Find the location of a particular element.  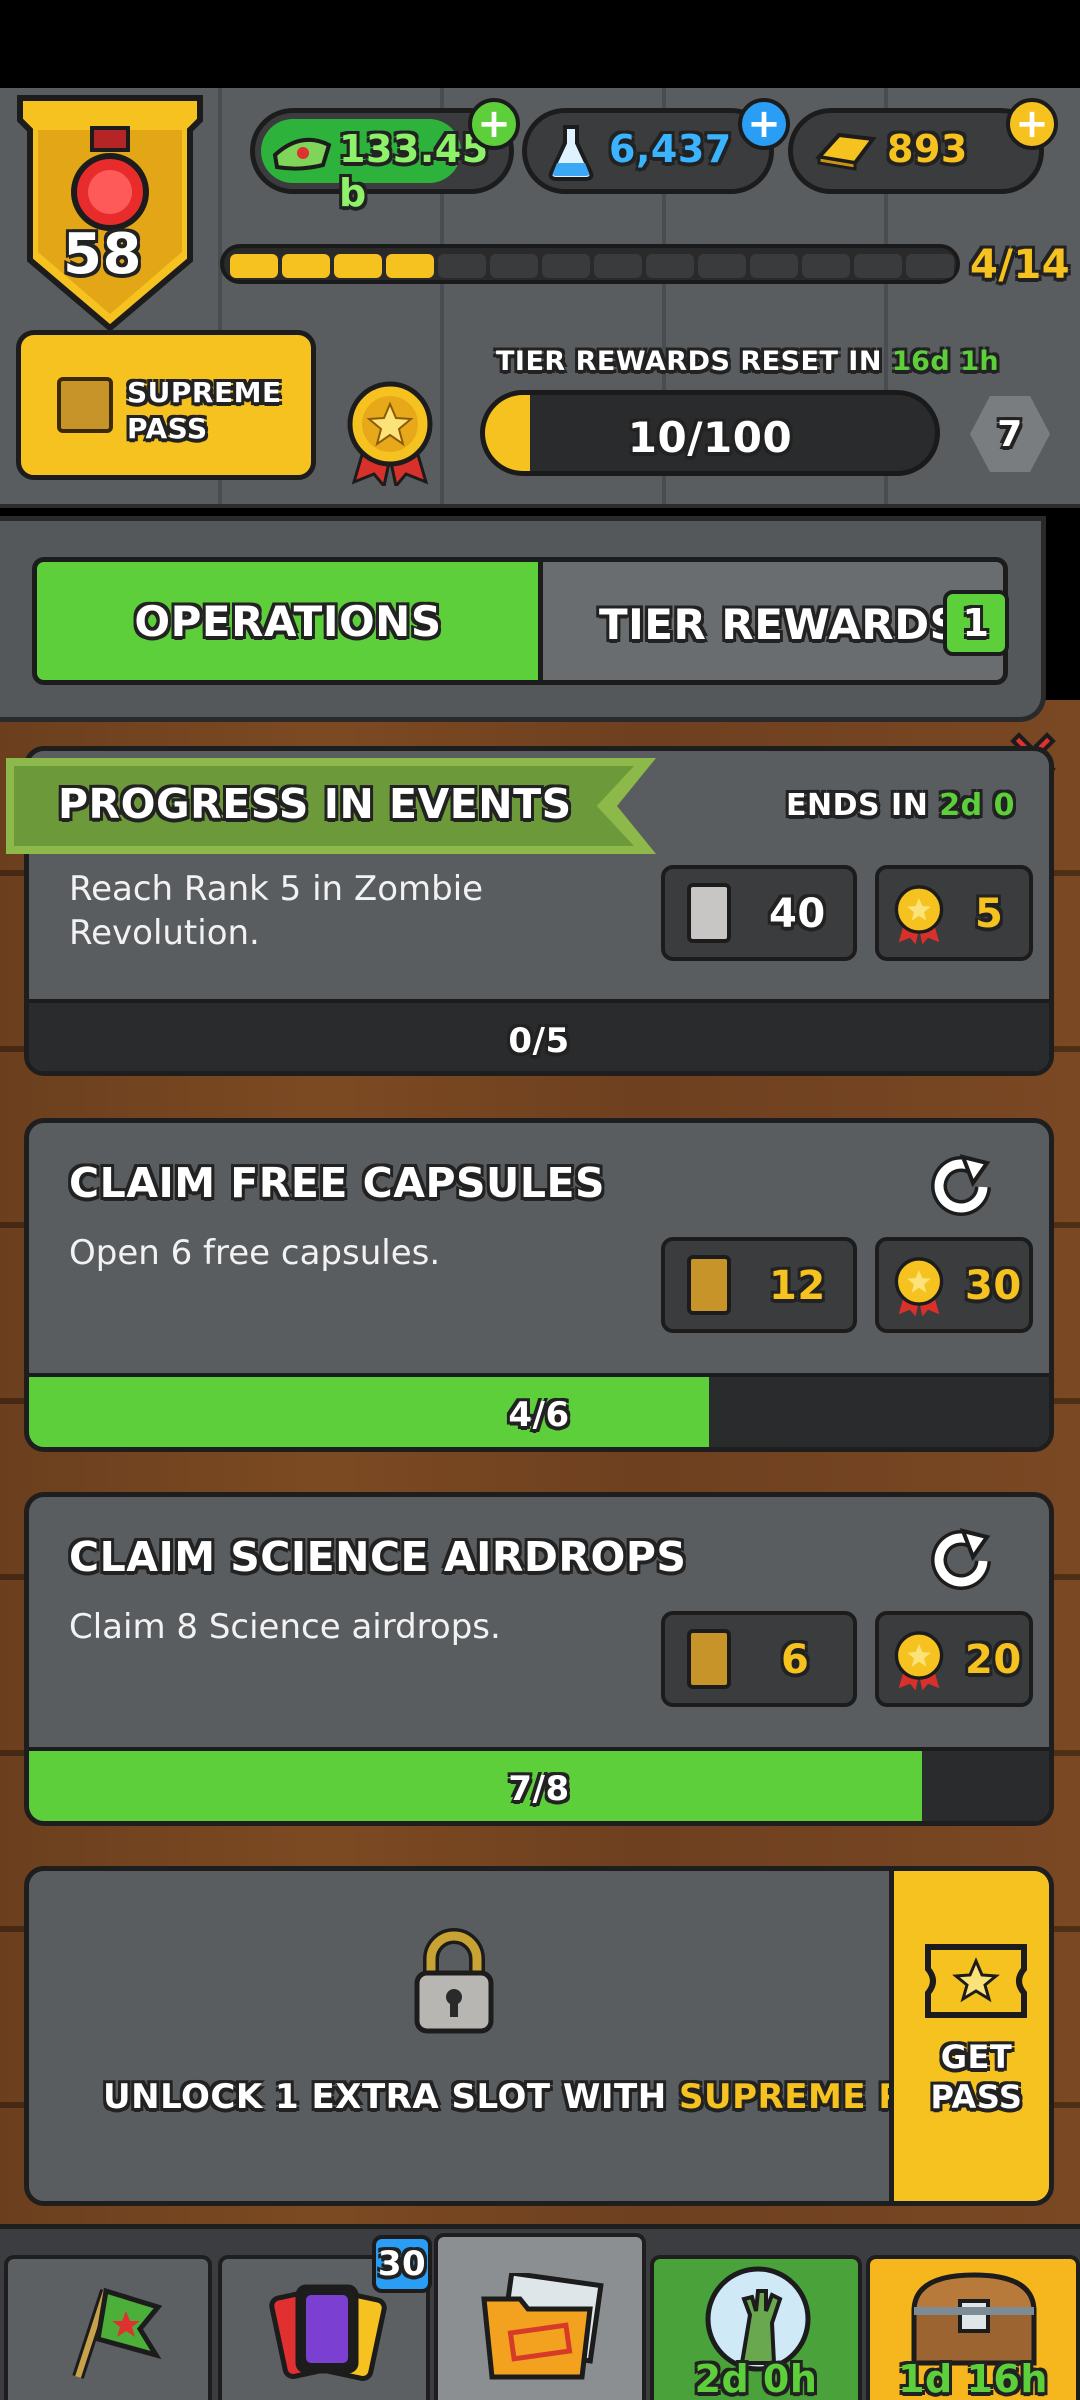

get-pass-button: GET PASS is located at coordinates (969, 2036).